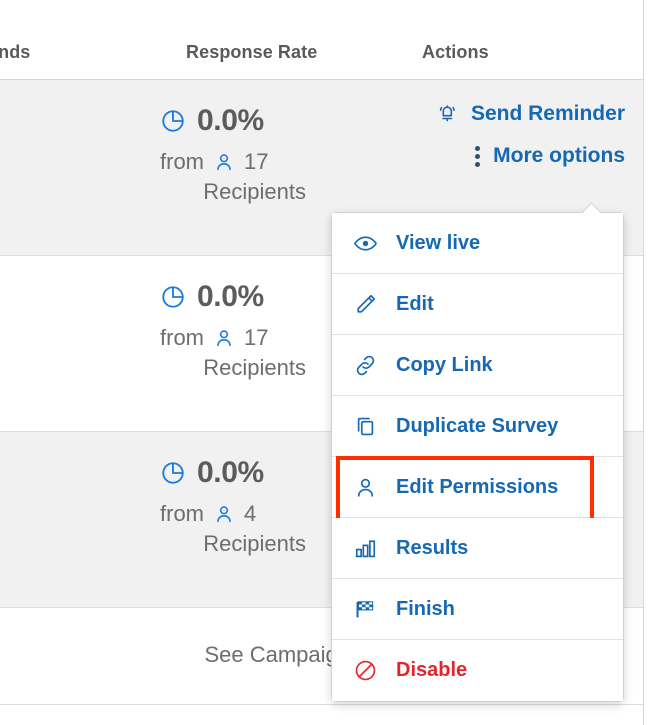 This screenshot has width=649, height=725. I want to click on recipients-count: 4, so click(250, 513).